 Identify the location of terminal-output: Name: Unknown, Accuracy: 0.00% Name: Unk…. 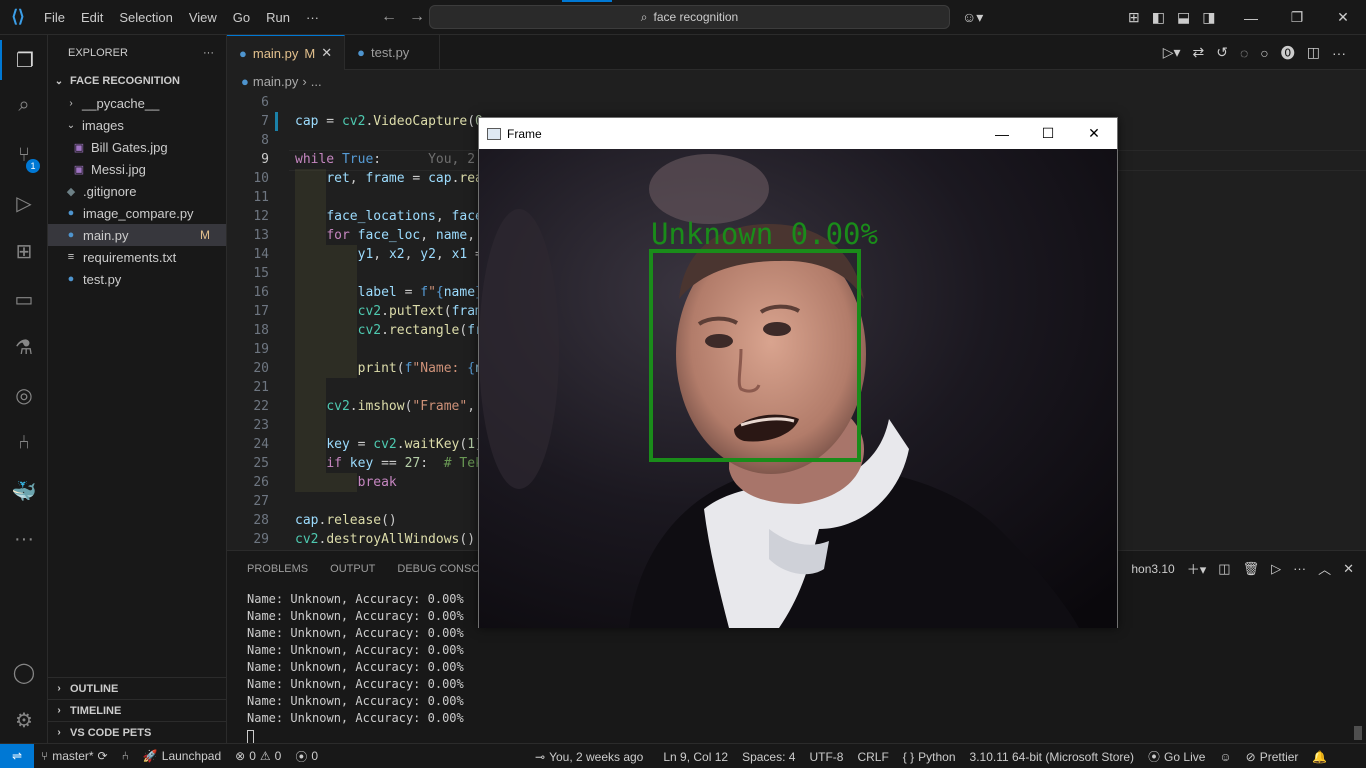
(355, 667).